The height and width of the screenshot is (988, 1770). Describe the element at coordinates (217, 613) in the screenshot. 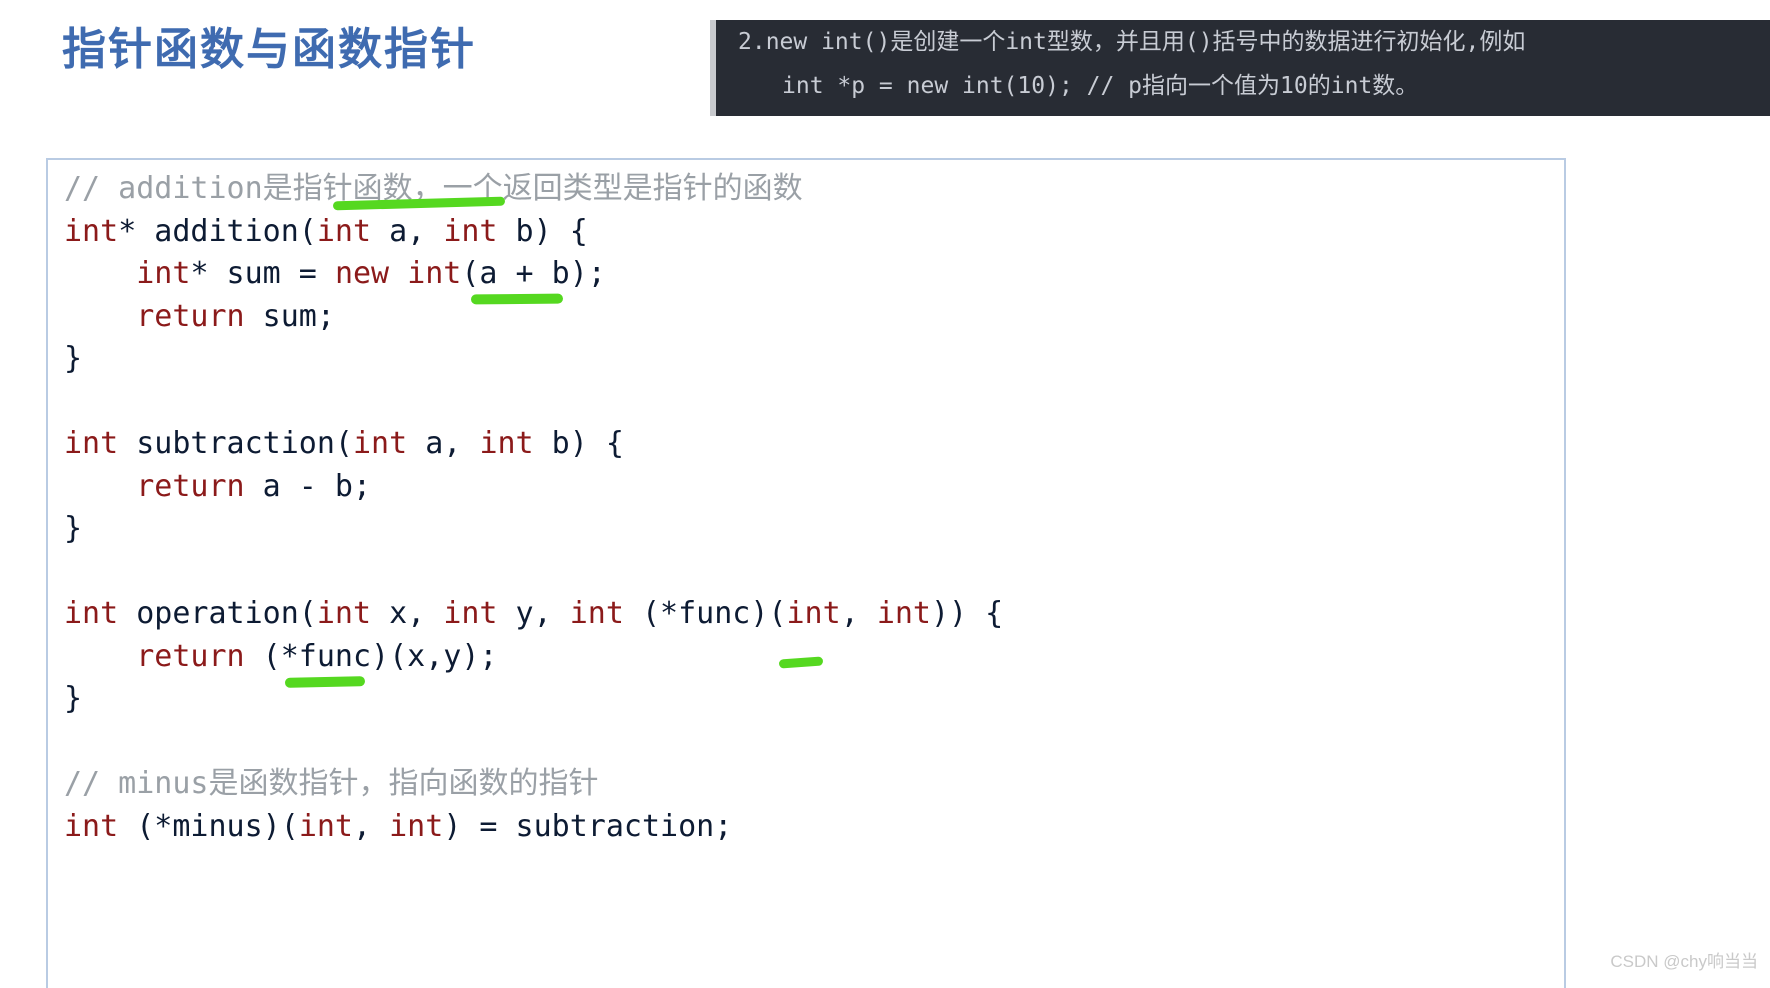

I see `code-token: operation(` at that location.